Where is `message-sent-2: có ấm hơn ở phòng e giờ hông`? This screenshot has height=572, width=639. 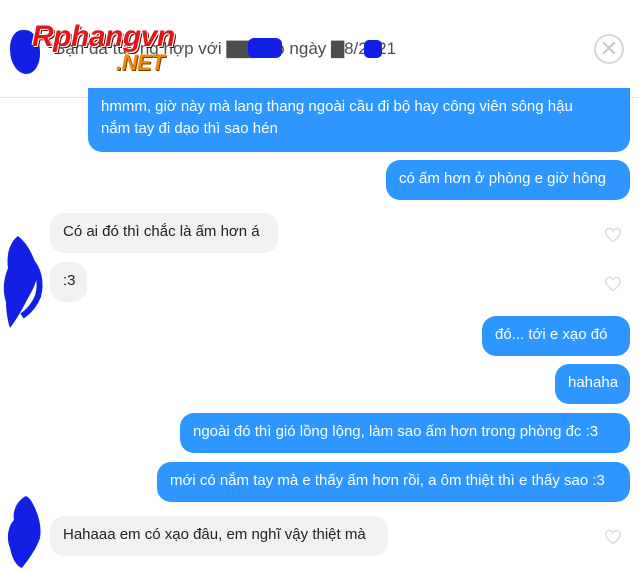
message-sent-2: có ấm hơn ở phòng e giờ hông is located at coordinates (508, 180).